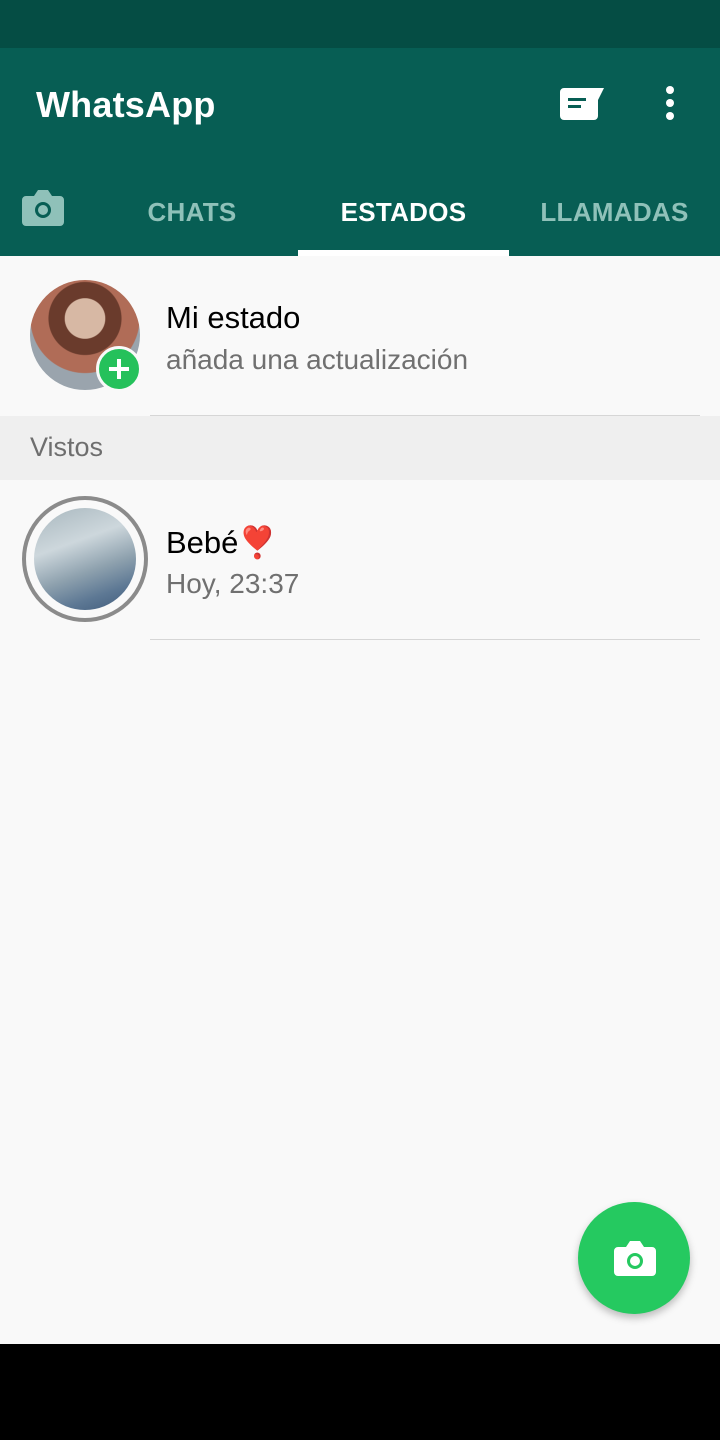  I want to click on status-contact-row: Bebé❣️ Hoy, 23:37, so click(360, 560).